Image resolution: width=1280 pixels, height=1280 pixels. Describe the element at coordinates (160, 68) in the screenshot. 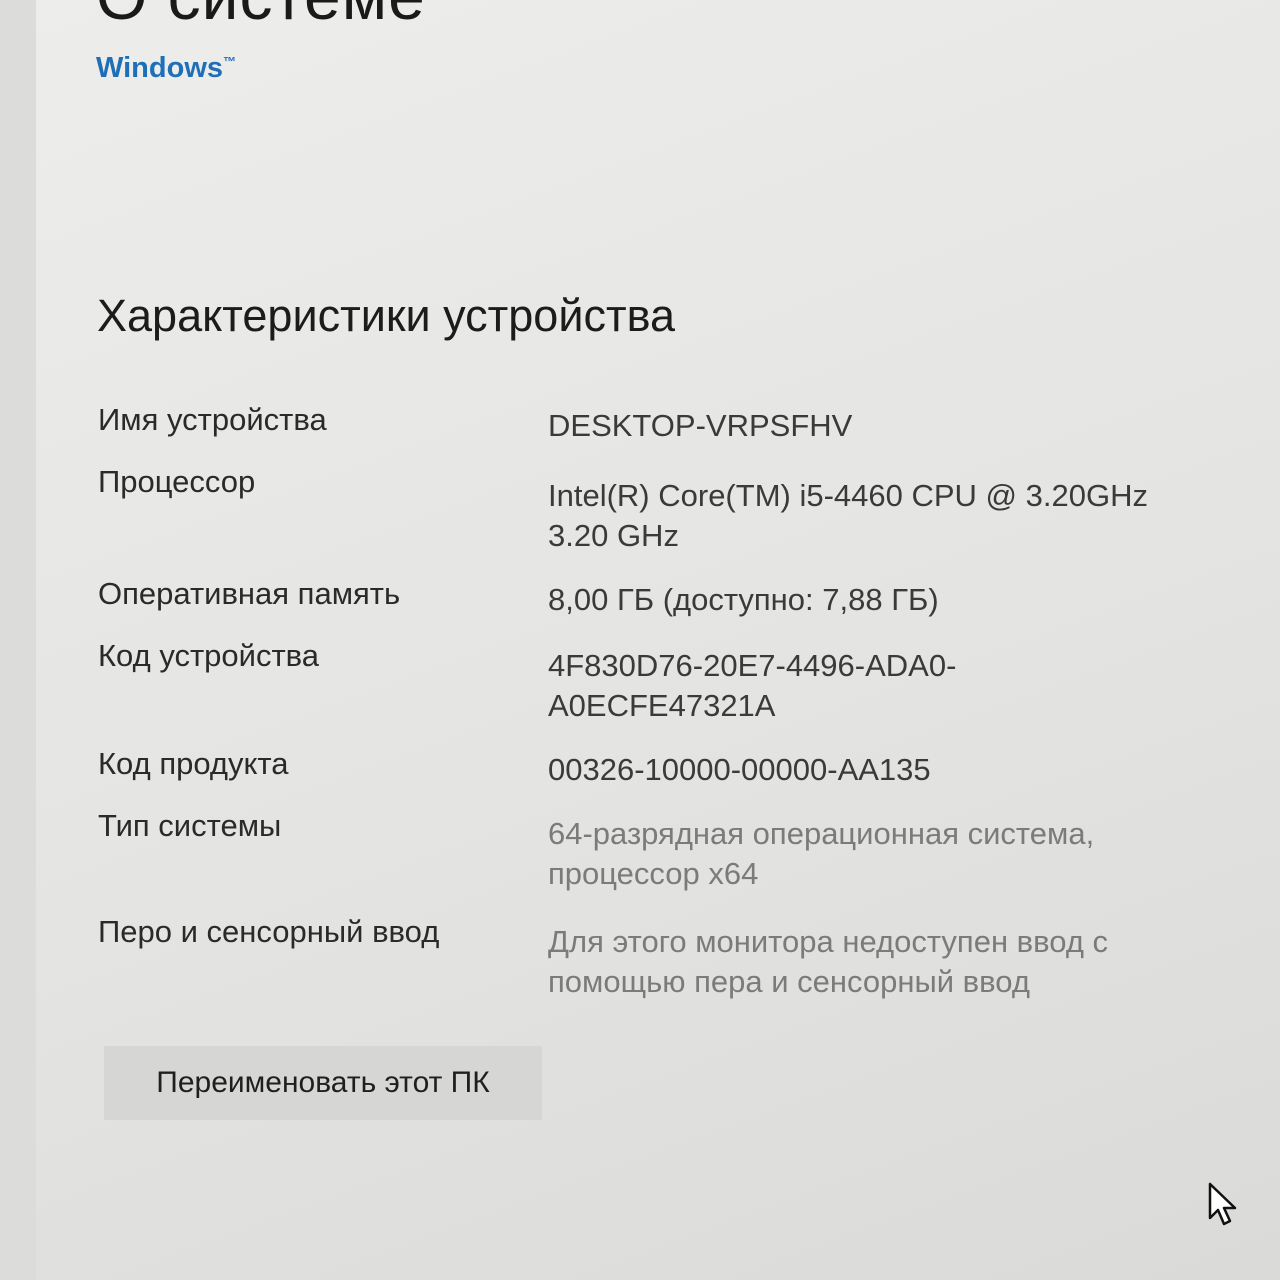

I see `brand-text: Windows` at that location.